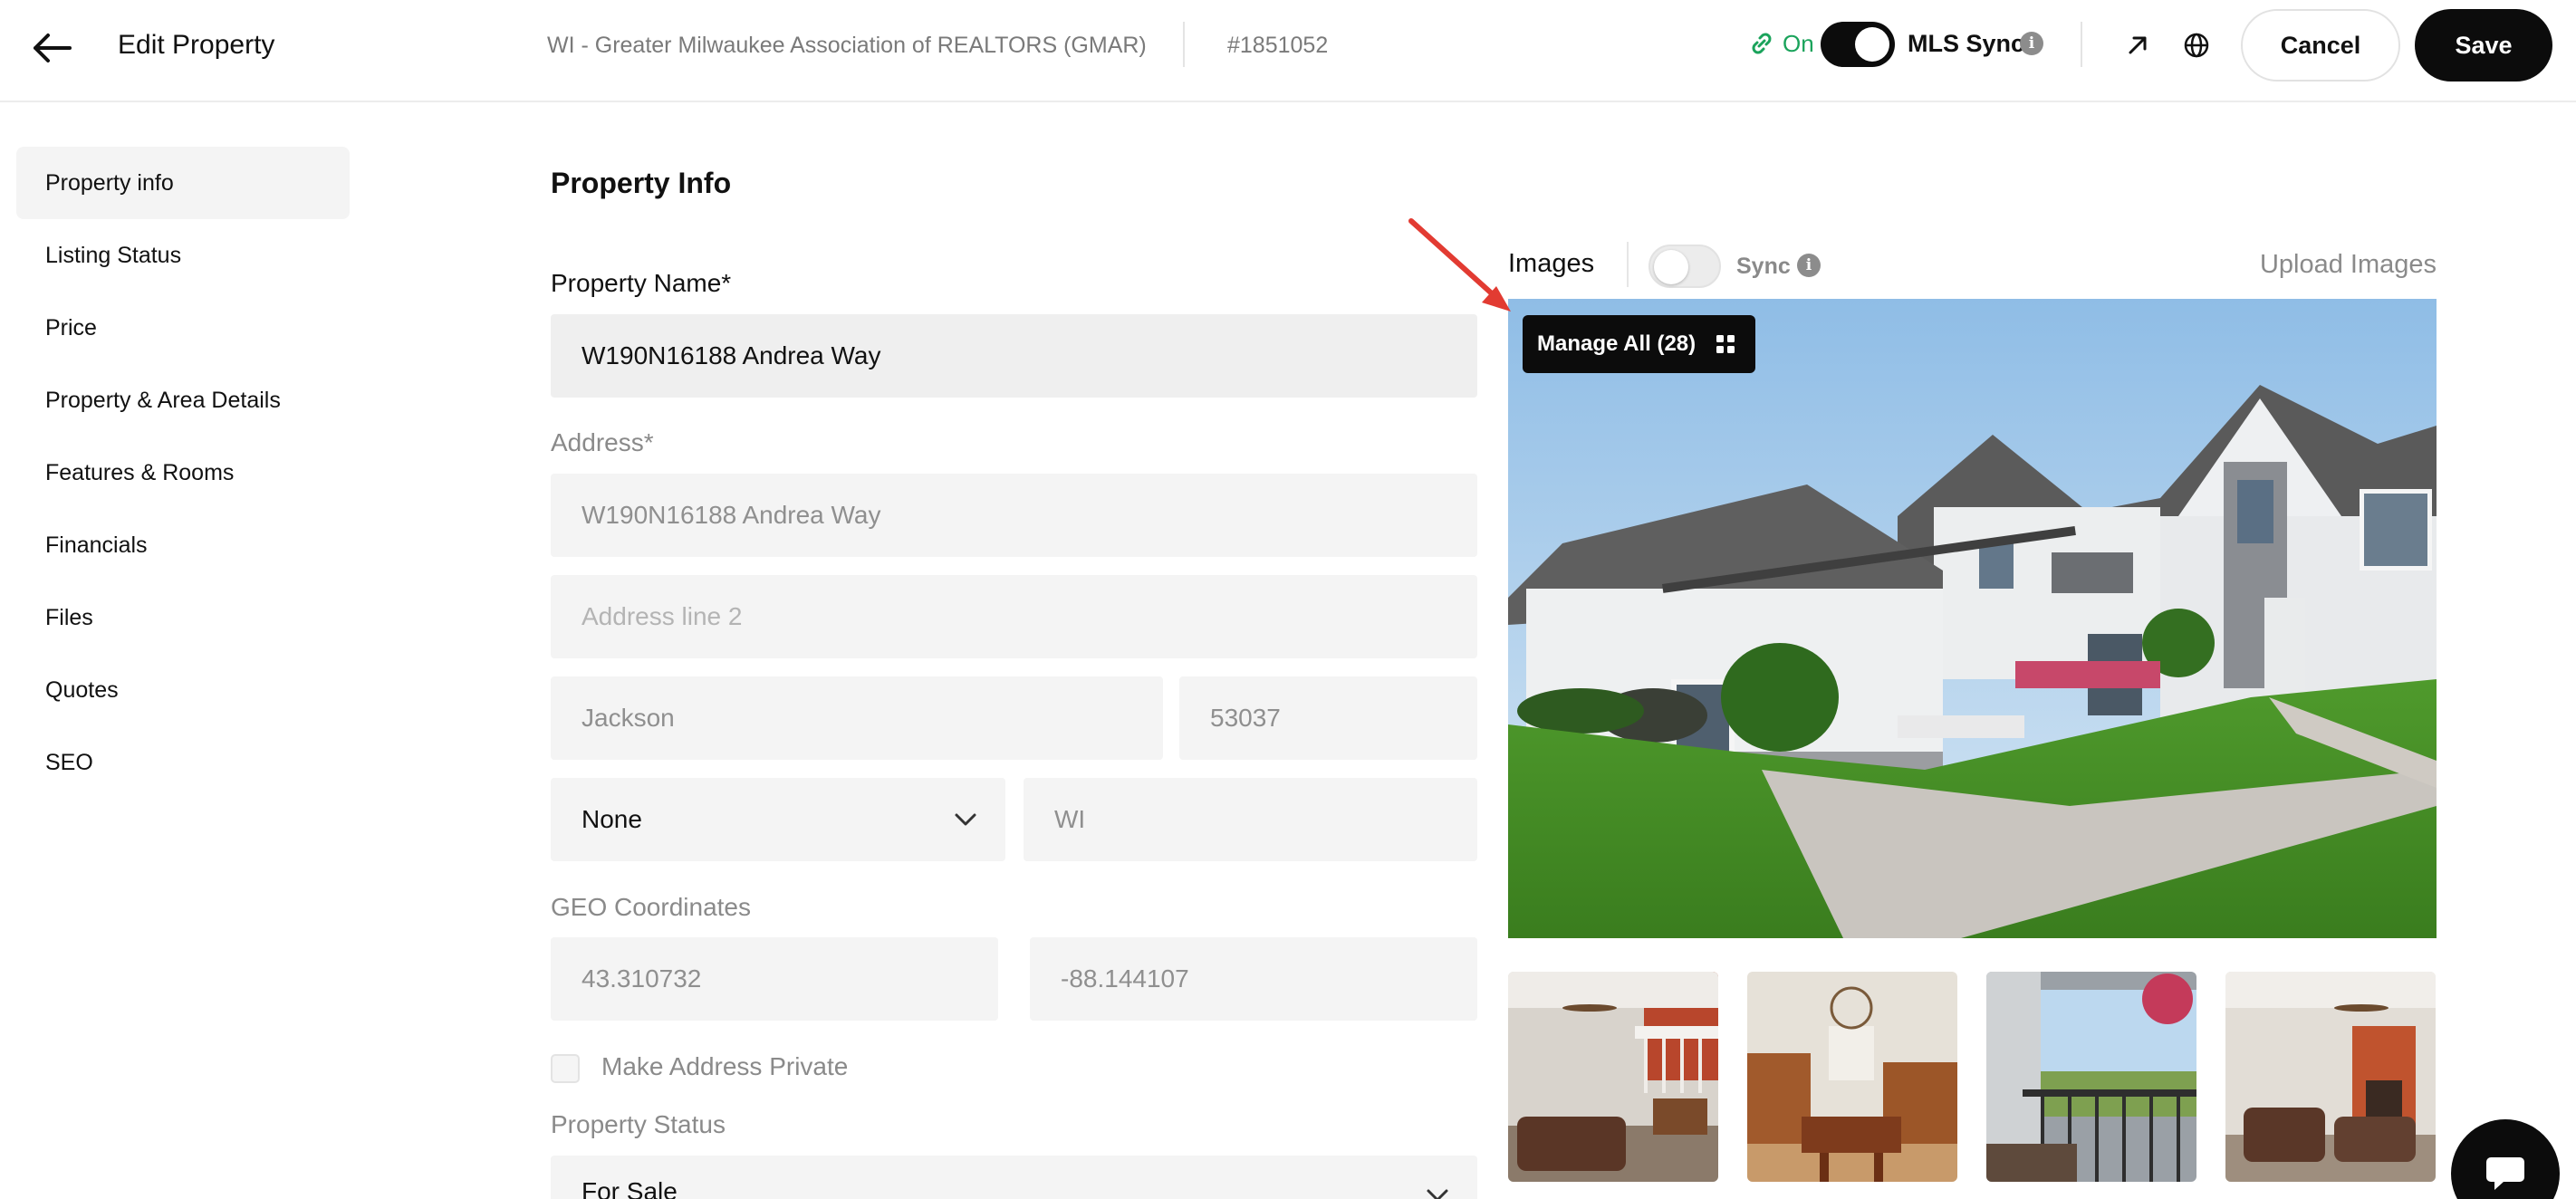 This screenshot has width=2576, height=1199. Describe the element at coordinates (1684, 266) in the screenshot. I see `images-sync-toggle` at that location.